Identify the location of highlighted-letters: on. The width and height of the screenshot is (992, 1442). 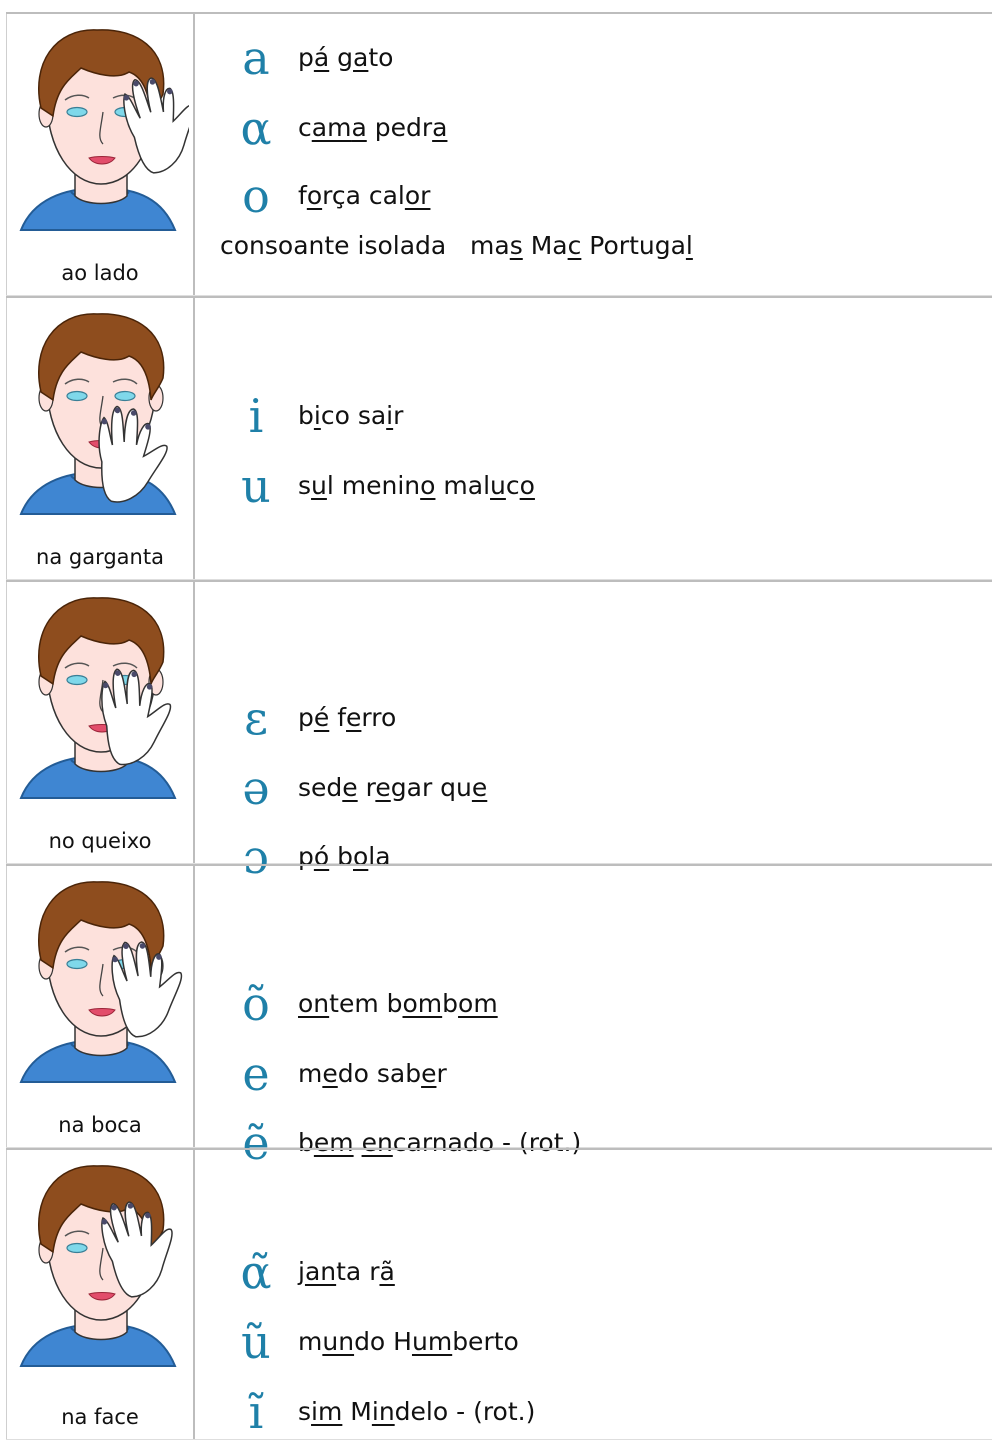
(314, 1003).